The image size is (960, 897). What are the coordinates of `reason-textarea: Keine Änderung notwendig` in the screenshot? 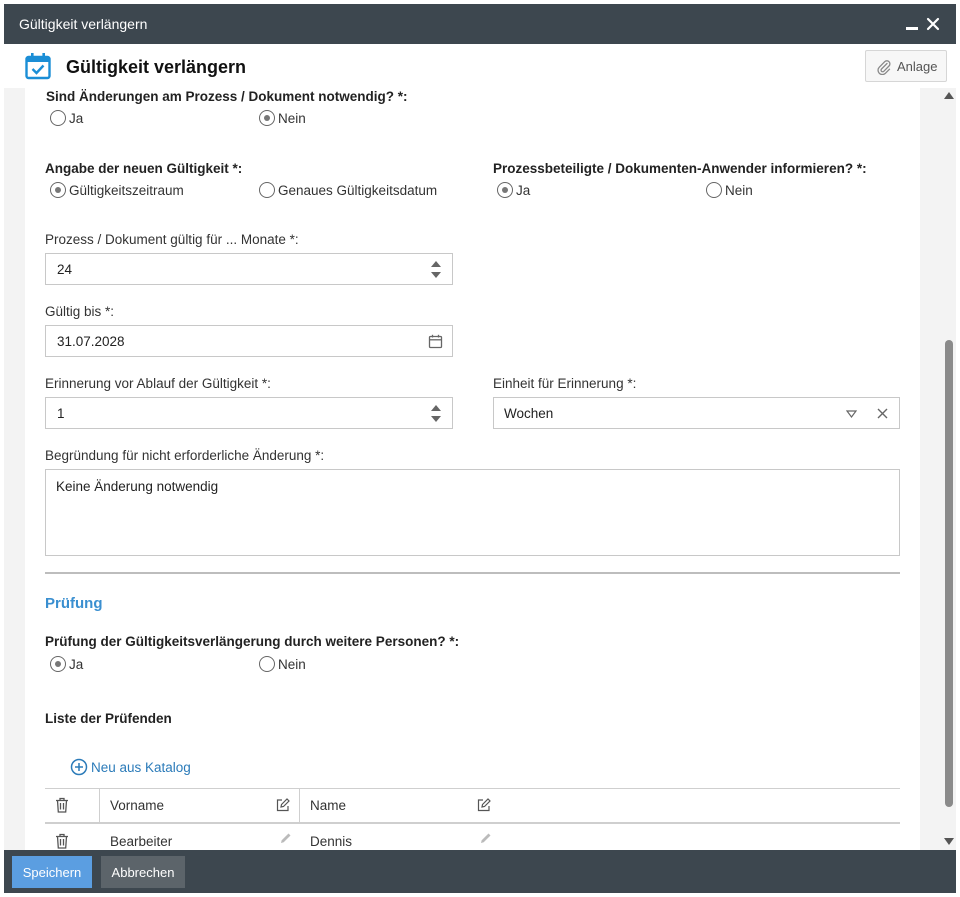 It's located at (472, 512).